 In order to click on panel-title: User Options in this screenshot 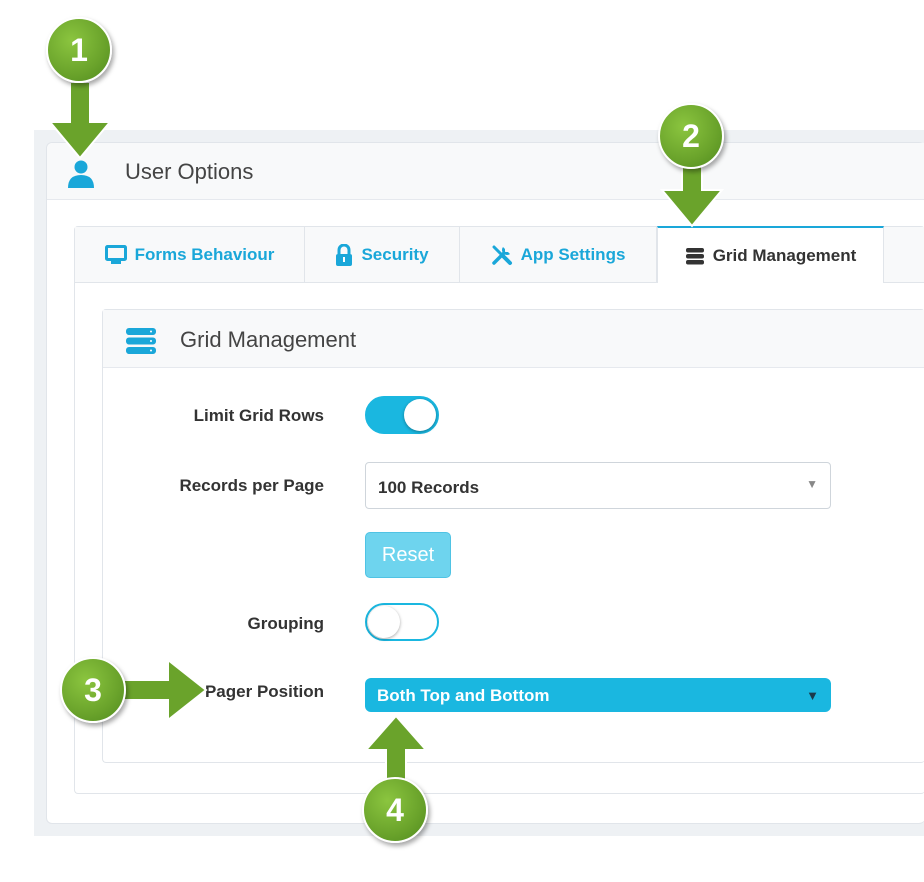, I will do `click(189, 171)`.